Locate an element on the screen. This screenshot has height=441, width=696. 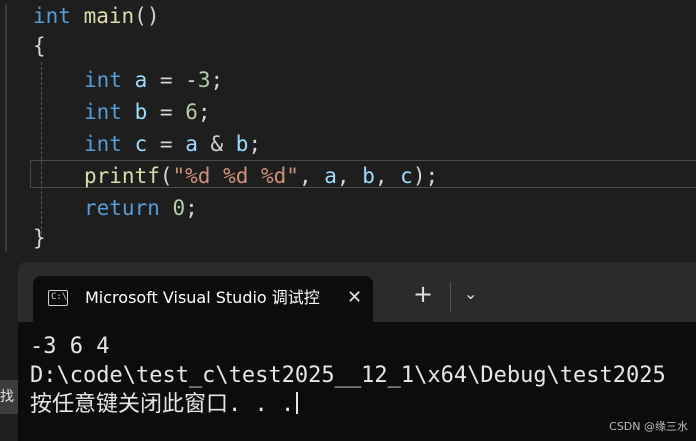
terminal-icon: C:\ is located at coordinates (58, 298).